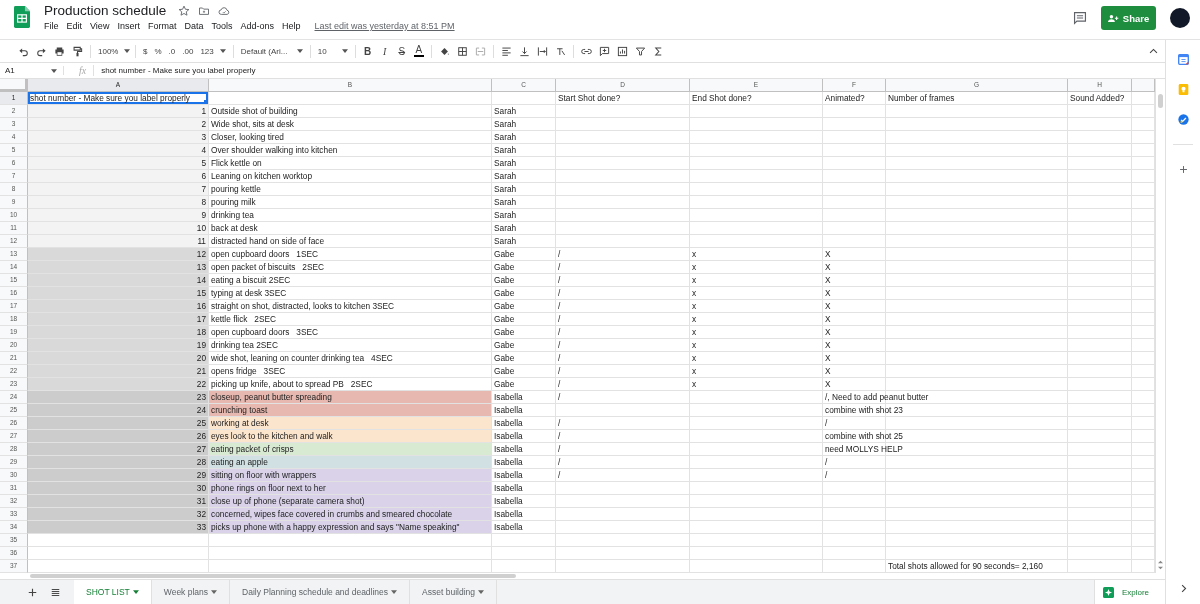 This screenshot has height=604, width=1200. I want to click on cell-text: End Shot done?, so click(722, 98).